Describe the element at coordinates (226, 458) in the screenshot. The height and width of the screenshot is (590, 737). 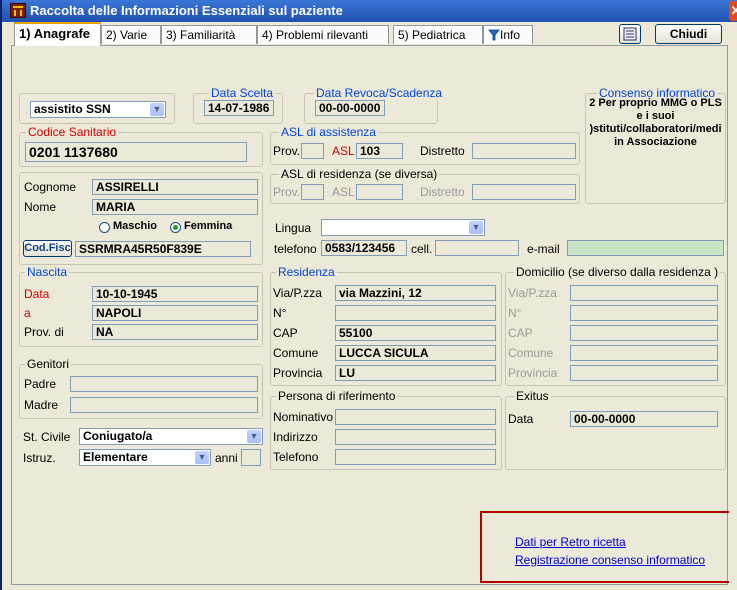
I see `anni-label: anni` at that location.